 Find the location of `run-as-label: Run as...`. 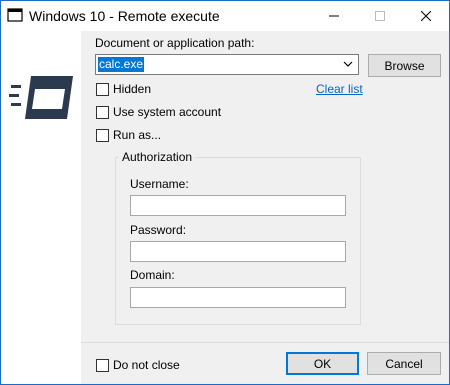

run-as-label: Run as... is located at coordinates (137, 135).